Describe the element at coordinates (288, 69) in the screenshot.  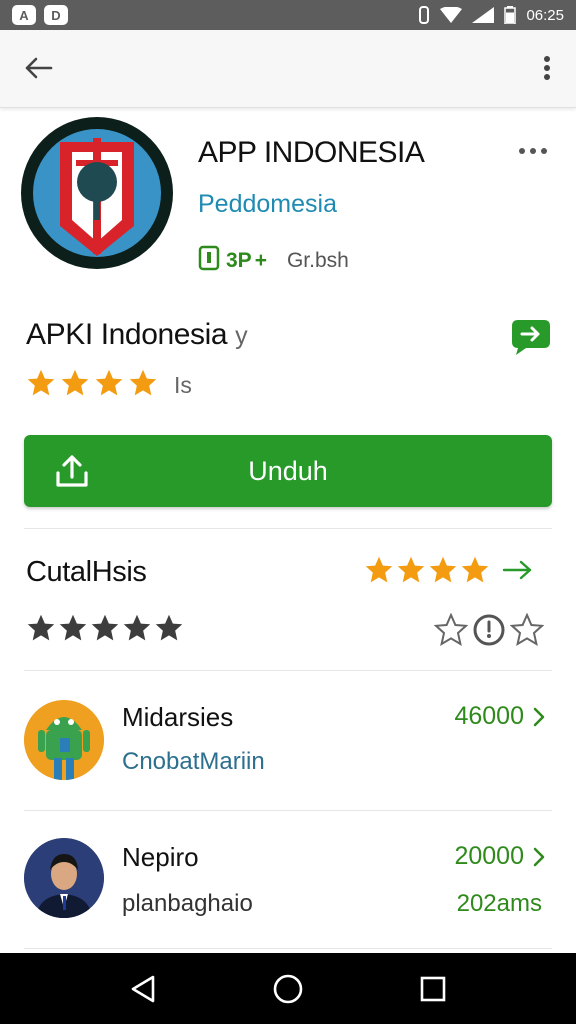
I see `app-bar` at that location.